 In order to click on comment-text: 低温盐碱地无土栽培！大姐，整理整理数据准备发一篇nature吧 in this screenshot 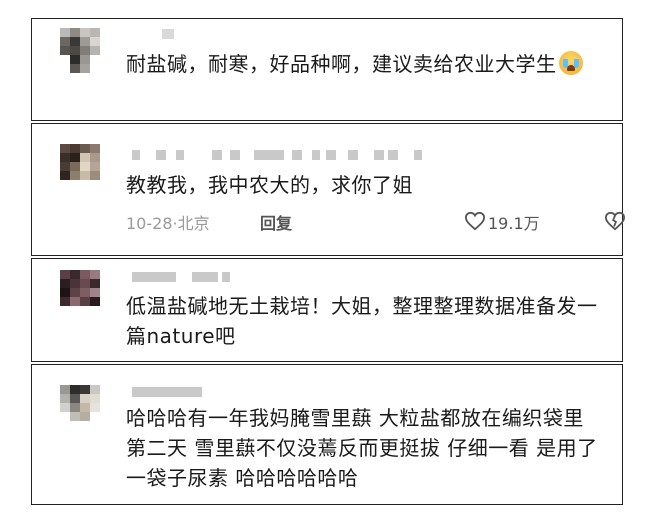, I will do `click(362, 321)`.